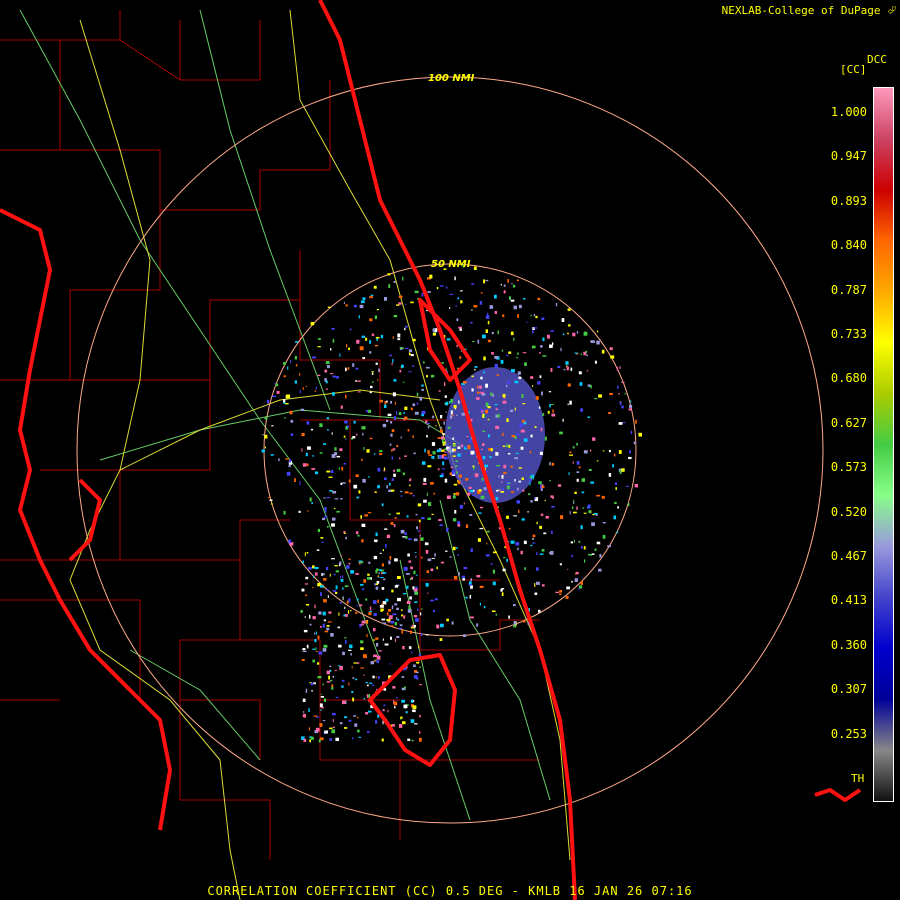  I want to click on ring-label-100: 100 NMI, so click(451, 78).